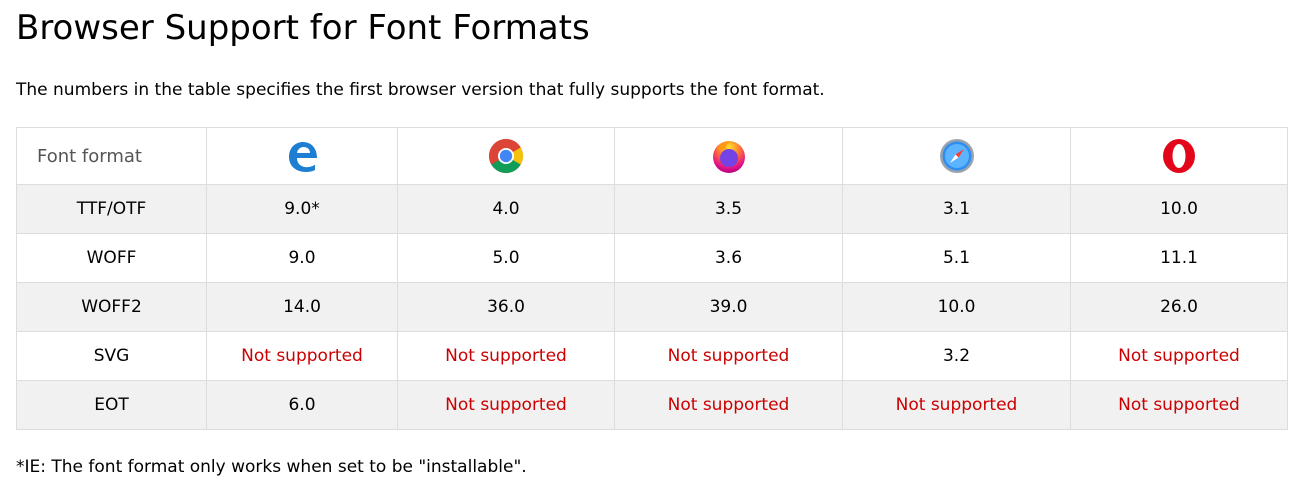  Describe the element at coordinates (302, 307) in the screenshot. I see `support-cell: 14.0` at that location.